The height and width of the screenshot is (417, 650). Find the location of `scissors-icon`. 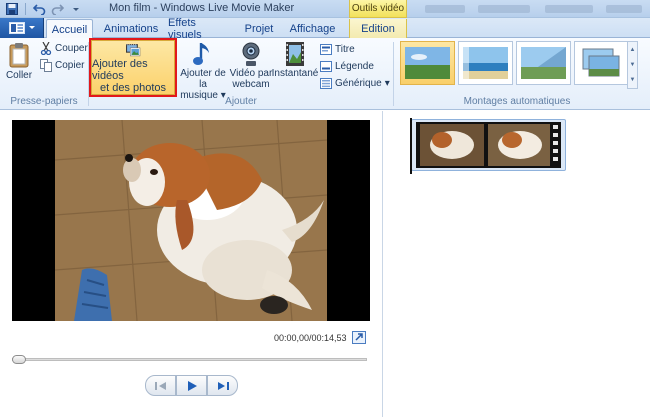

scissors-icon is located at coordinates (46, 48).